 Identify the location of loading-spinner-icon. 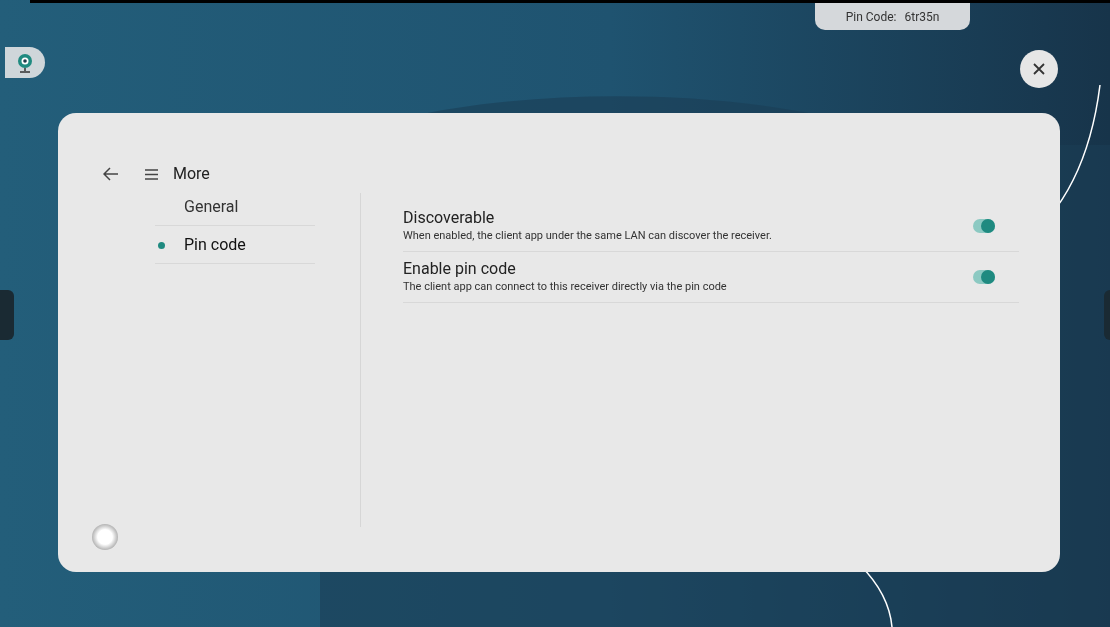
(105, 537).